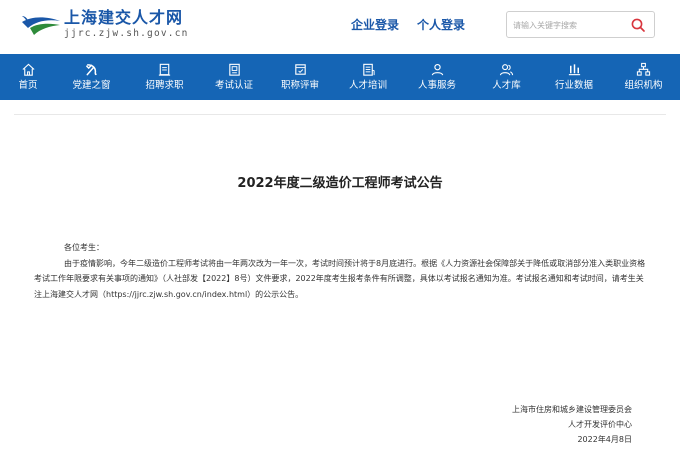  What do you see at coordinates (164, 85) in the screenshot?
I see `nav-label: 招聘求职` at bounding box center [164, 85].